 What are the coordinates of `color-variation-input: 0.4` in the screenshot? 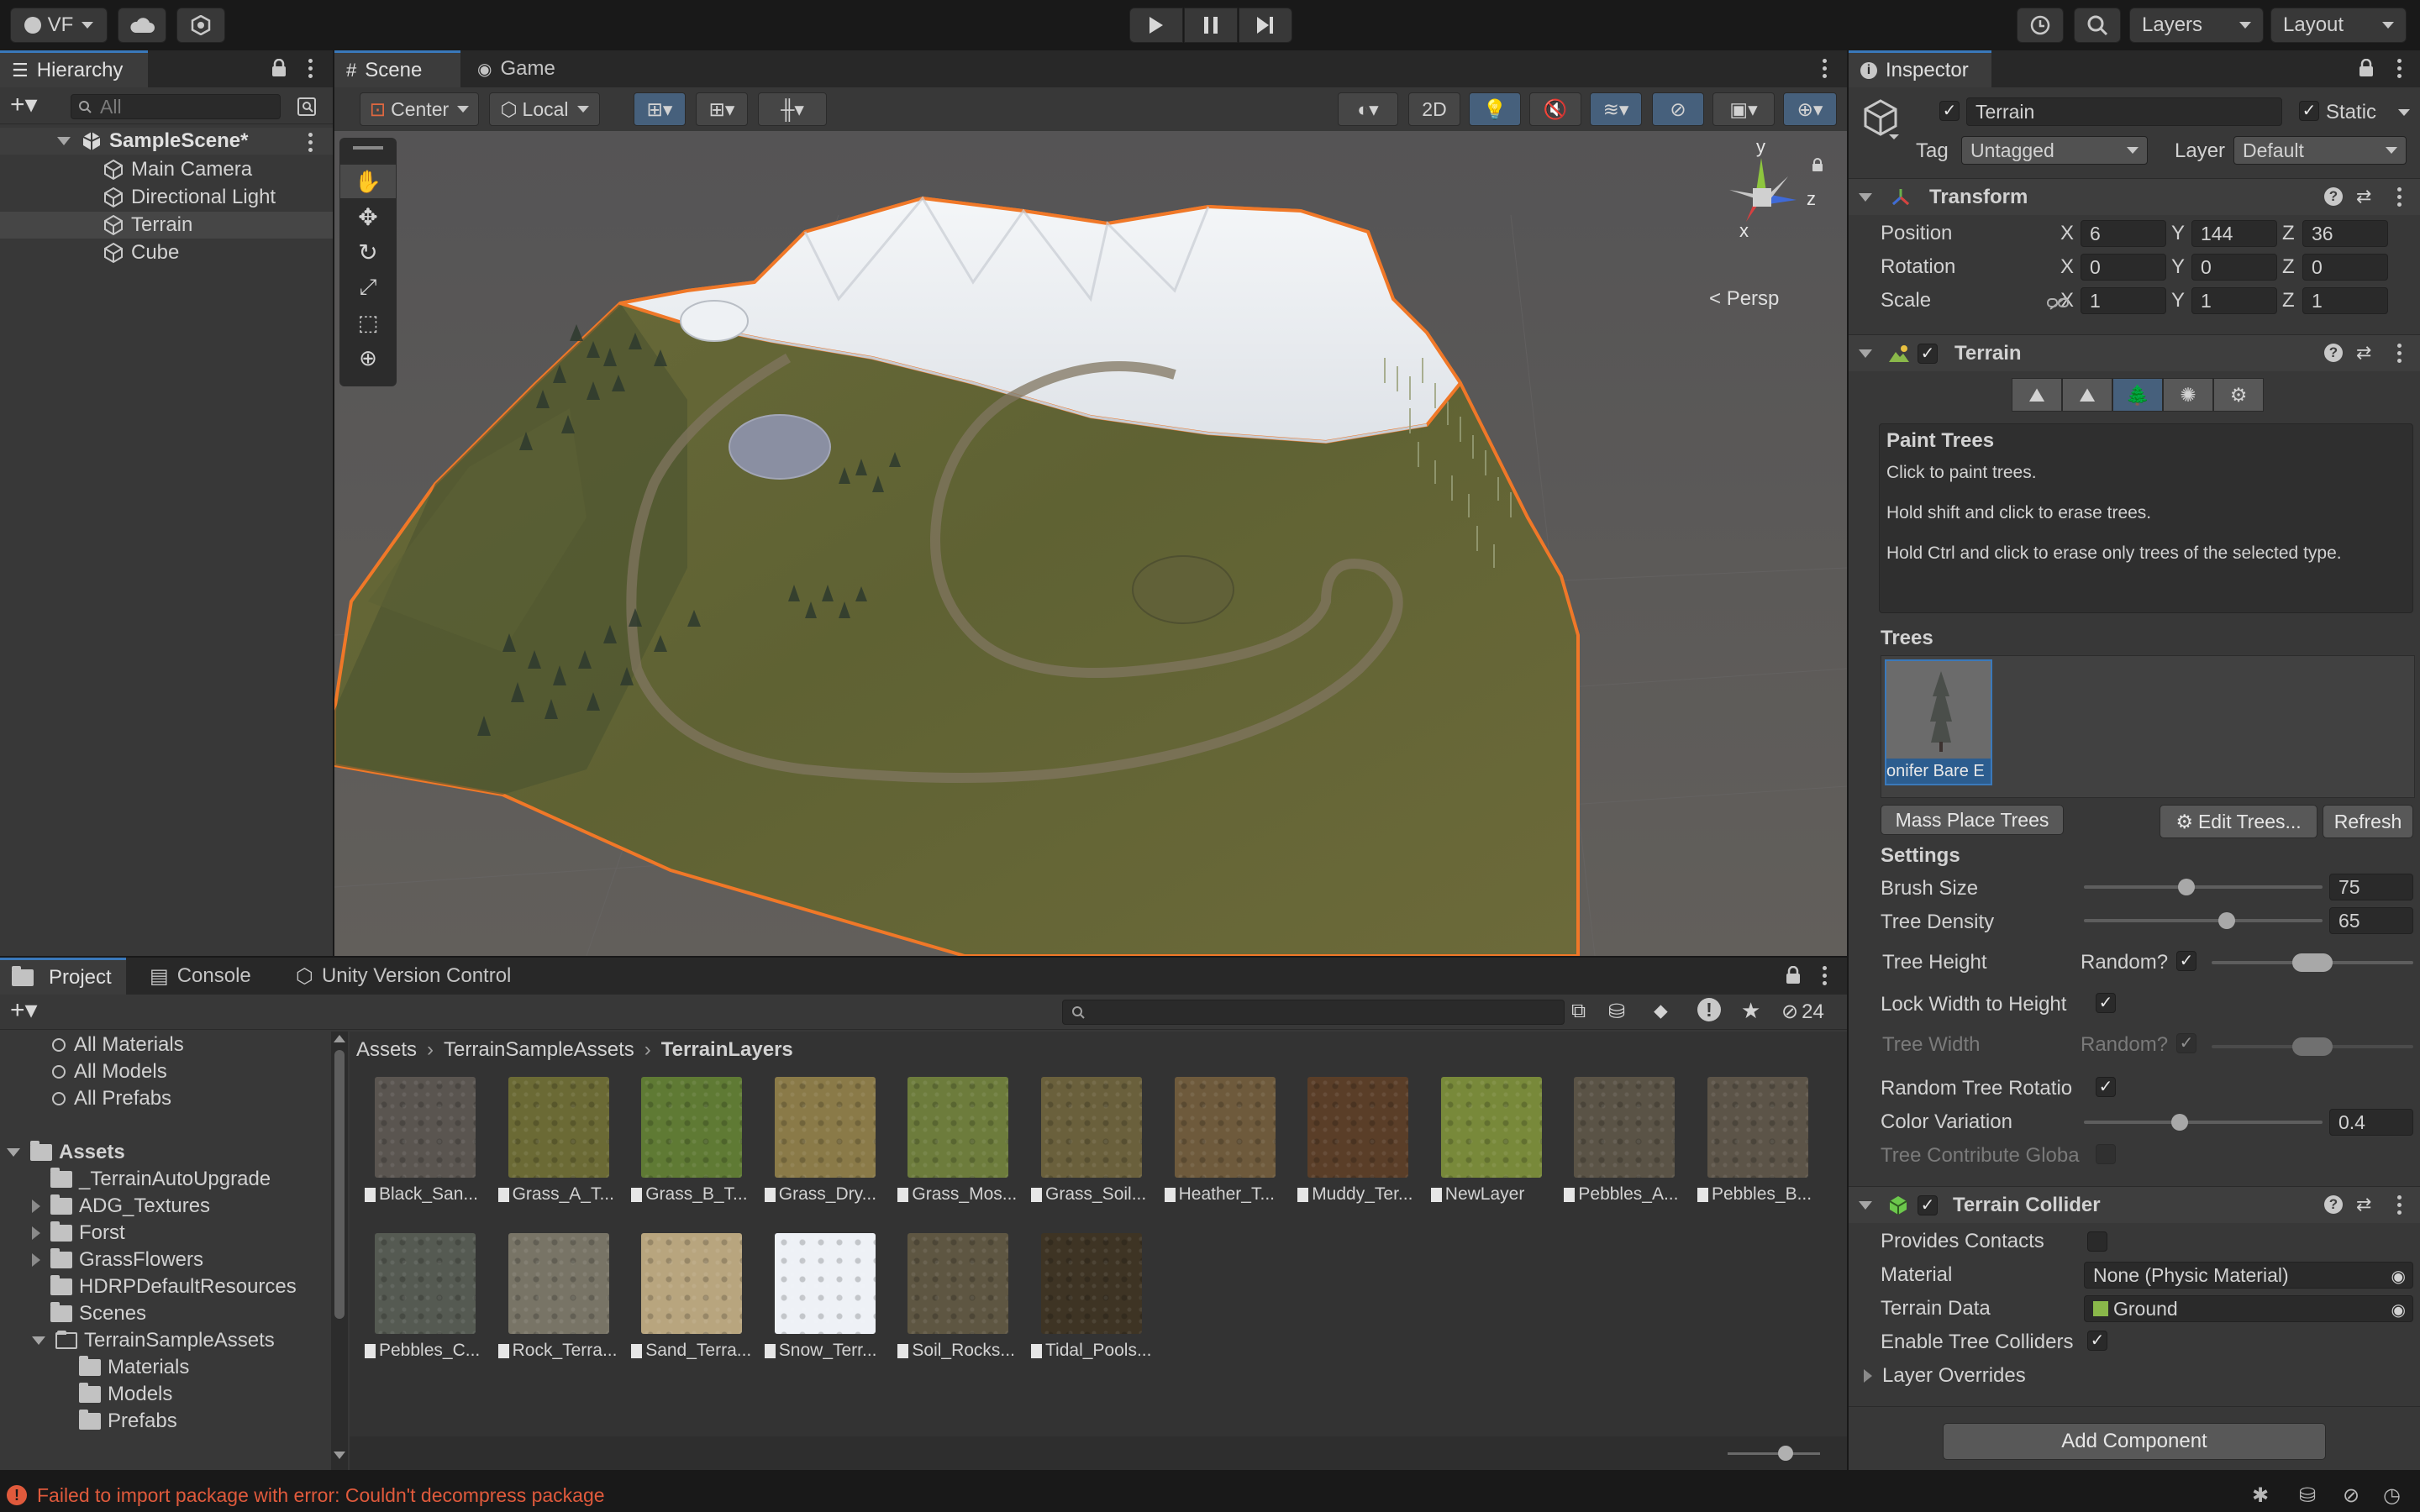 It's located at (2371, 1122).